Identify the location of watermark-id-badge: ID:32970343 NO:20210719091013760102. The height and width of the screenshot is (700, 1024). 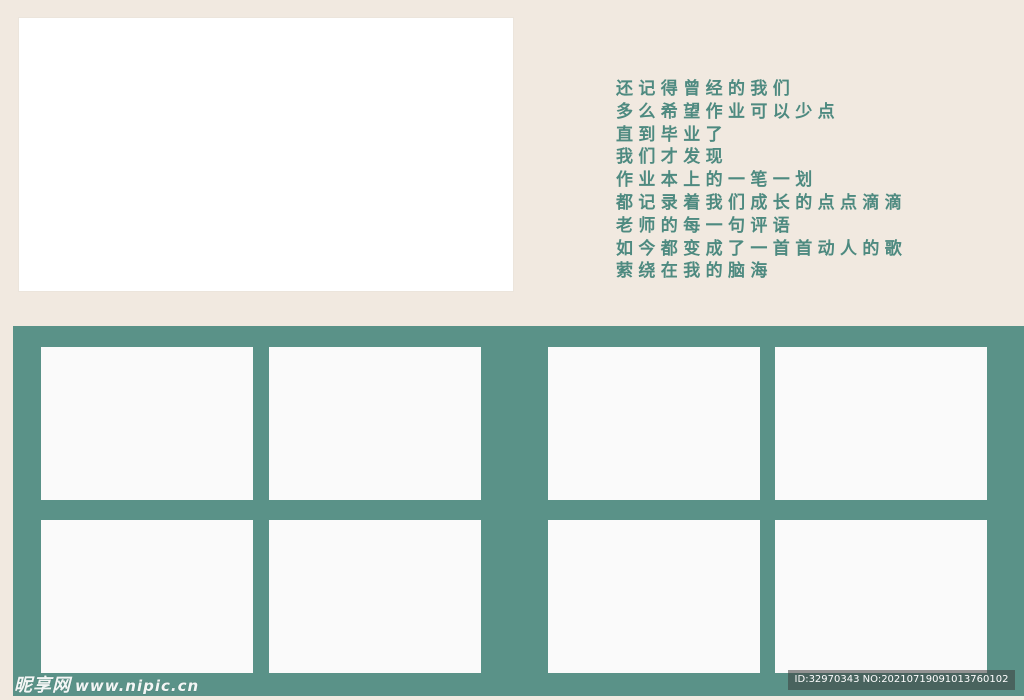
(901, 680).